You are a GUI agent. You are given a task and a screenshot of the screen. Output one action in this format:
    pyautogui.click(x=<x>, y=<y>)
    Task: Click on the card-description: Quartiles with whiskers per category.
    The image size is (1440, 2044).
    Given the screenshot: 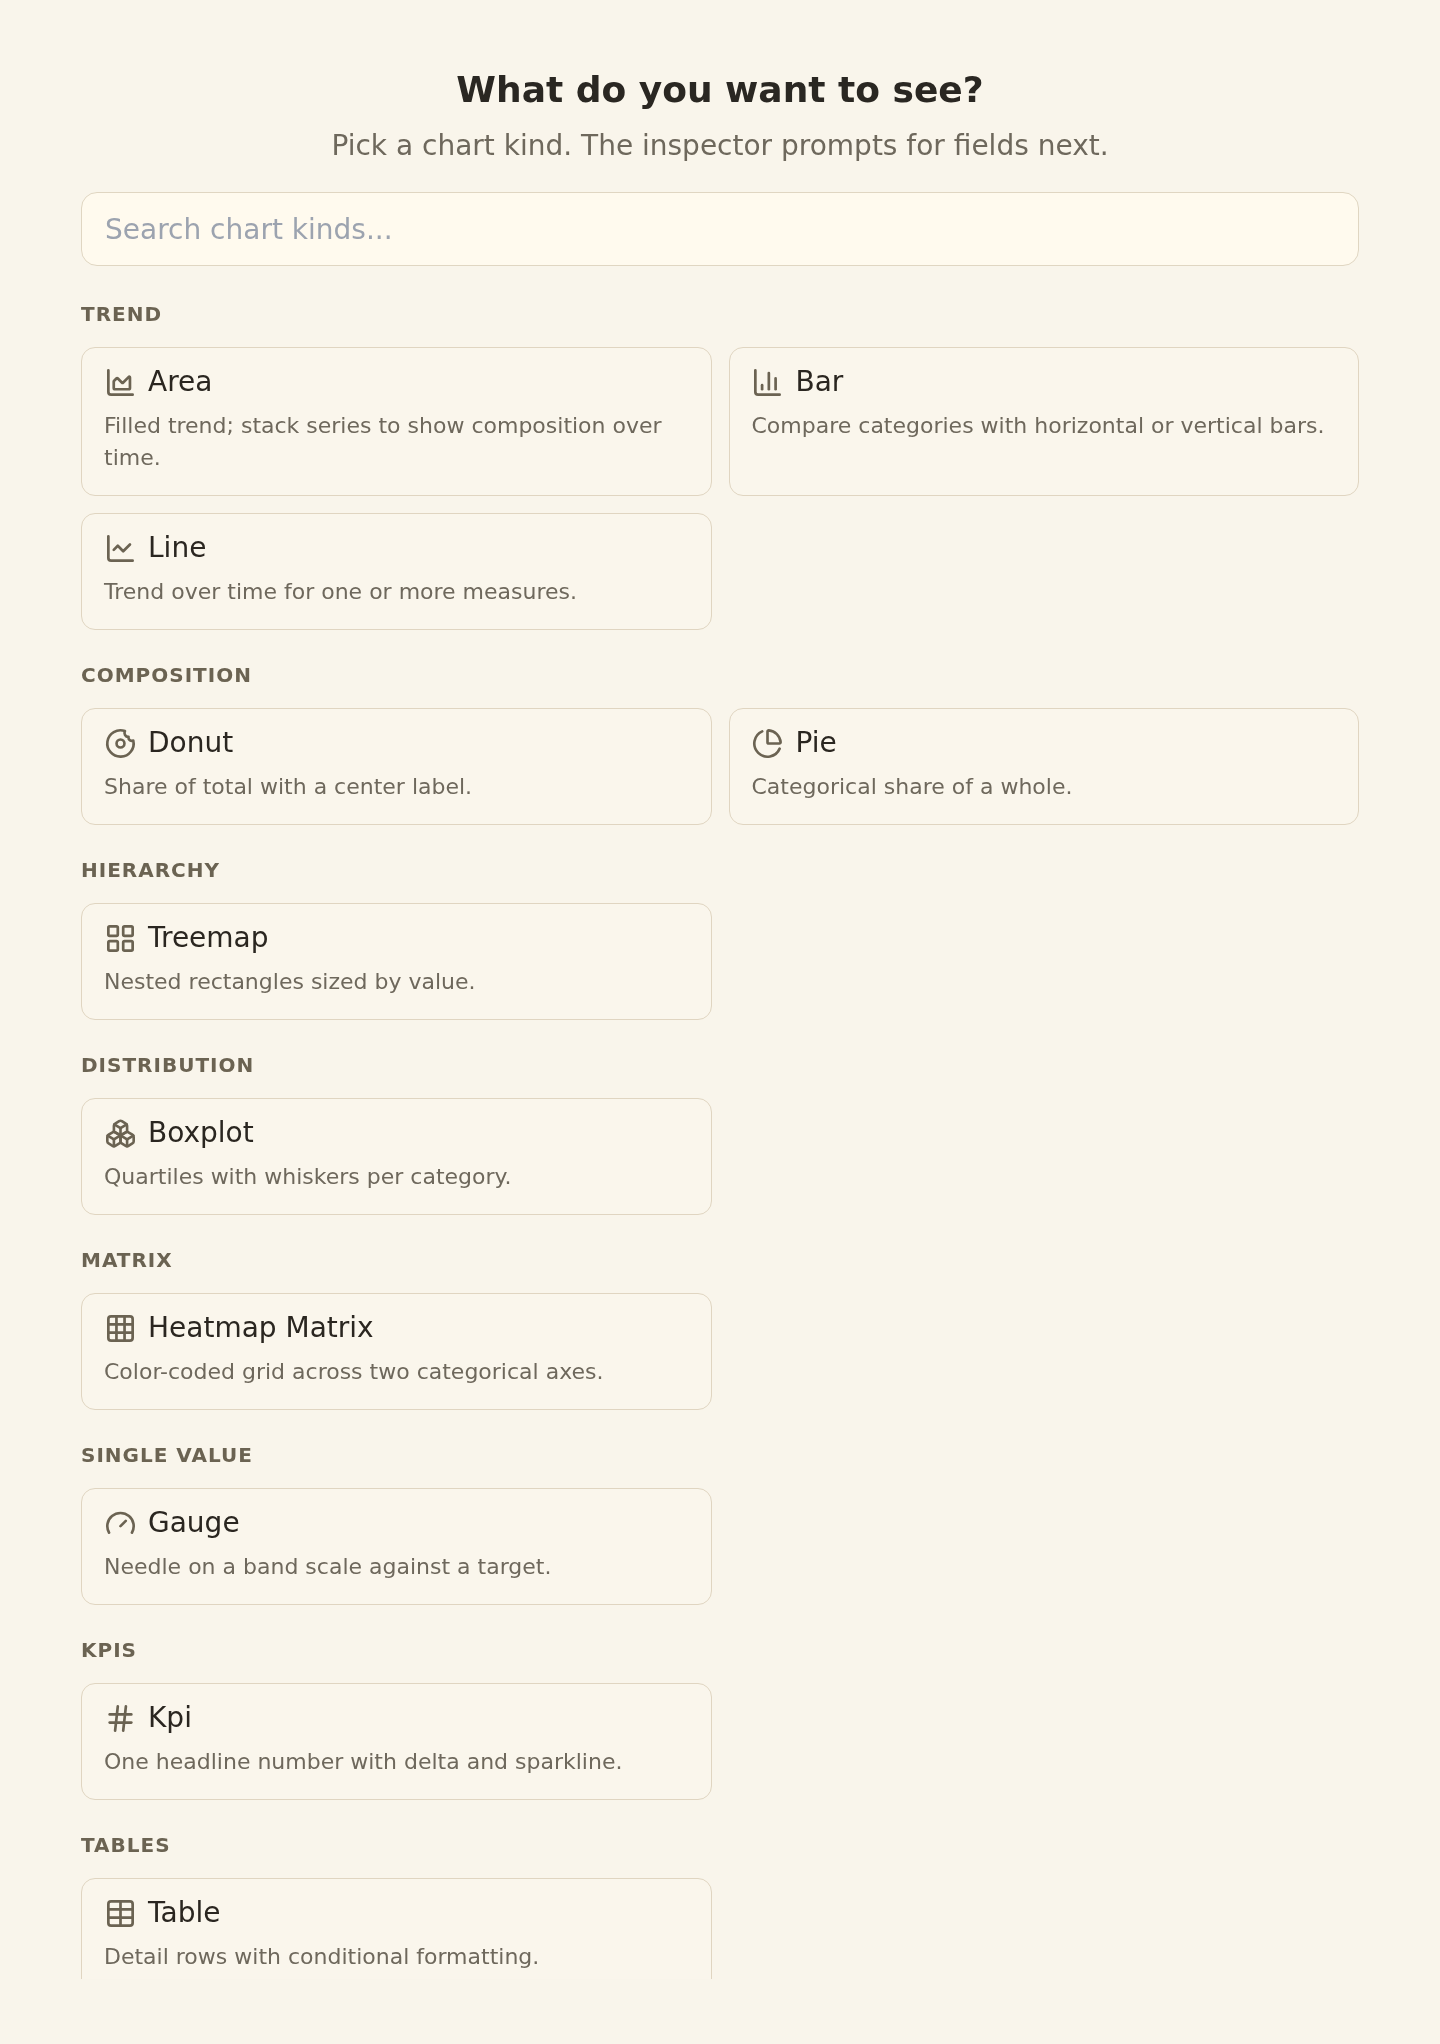 What is the action you would take?
    pyautogui.click(x=308, y=1177)
    